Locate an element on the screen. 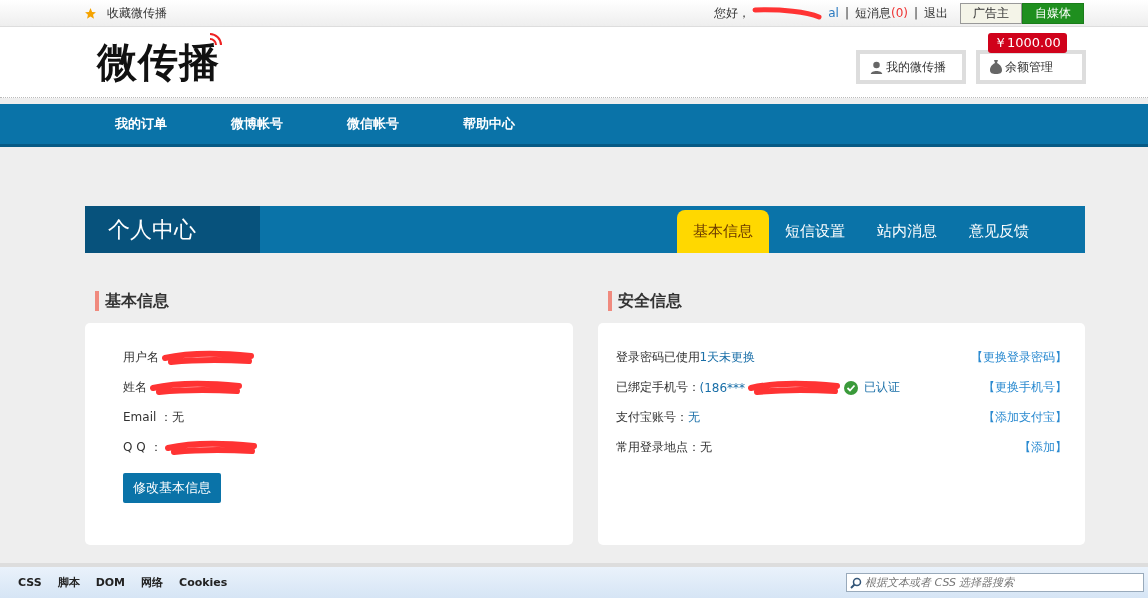 This screenshot has width=1148, height=598. page-title: 个人中心 is located at coordinates (172, 229).